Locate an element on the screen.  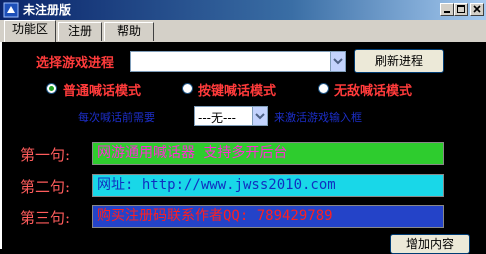
game-process-select is located at coordinates (238, 61).